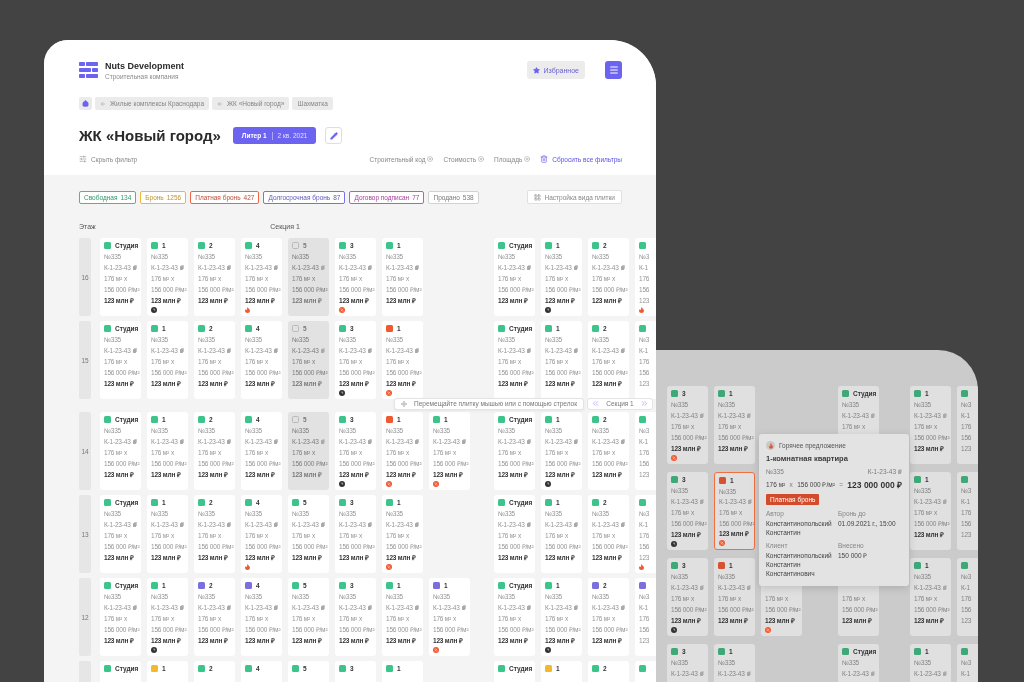 This screenshot has height=682, width=1024. What do you see at coordinates (595, 403) in the screenshot?
I see `previous-section-button` at bounding box center [595, 403].